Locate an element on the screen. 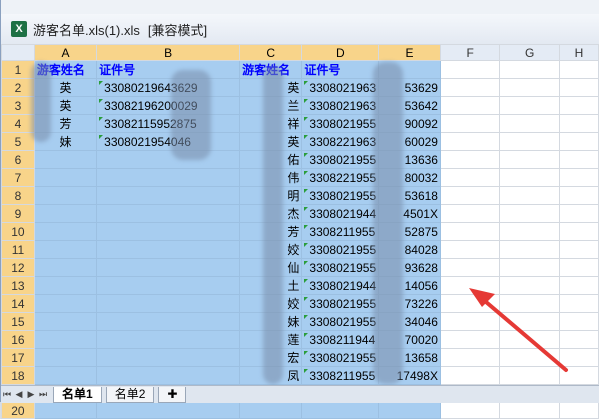 The image size is (599, 419). insert-sheet-icon: ✚ is located at coordinates (172, 394).